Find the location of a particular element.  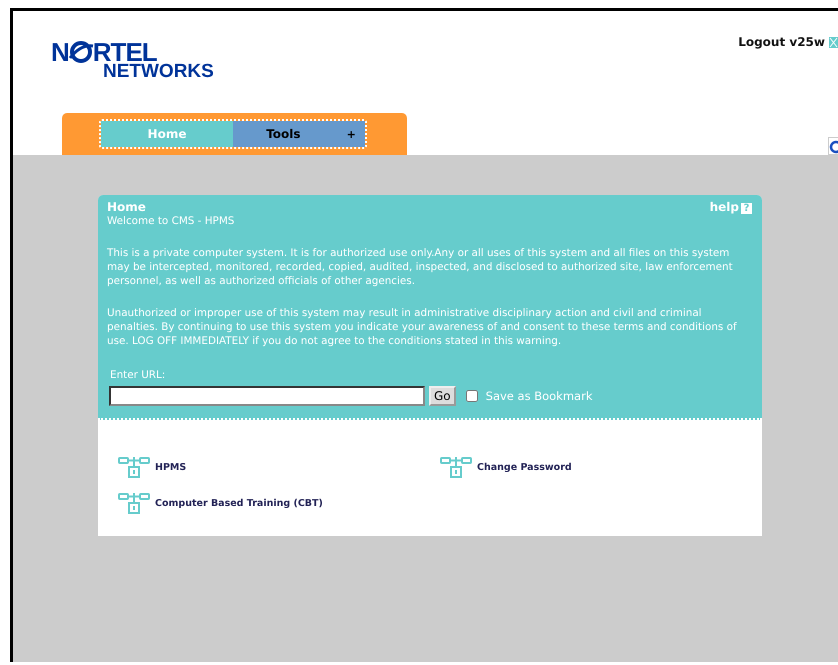

welcome-text: Welcome to CMS - HPMS is located at coordinates (171, 221).